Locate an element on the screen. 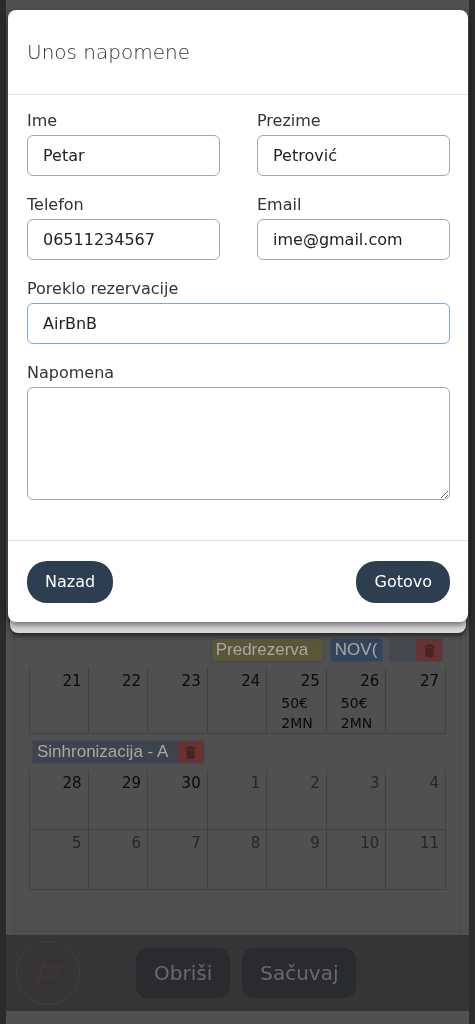 Image resolution: width=475 pixels, height=1024 pixels. day-number: 22 is located at coordinates (115, 681).